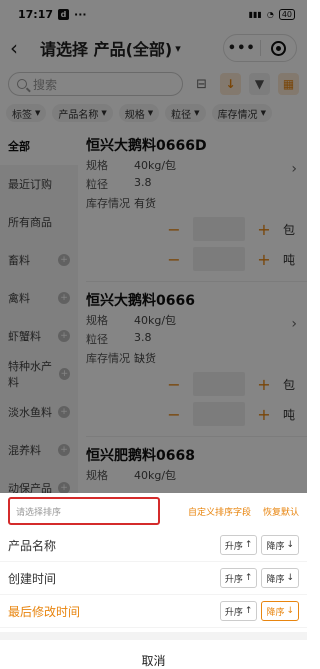 The width and height of the screenshot is (320, 669). I want to click on cancel-button: 取消, so click(153, 654).